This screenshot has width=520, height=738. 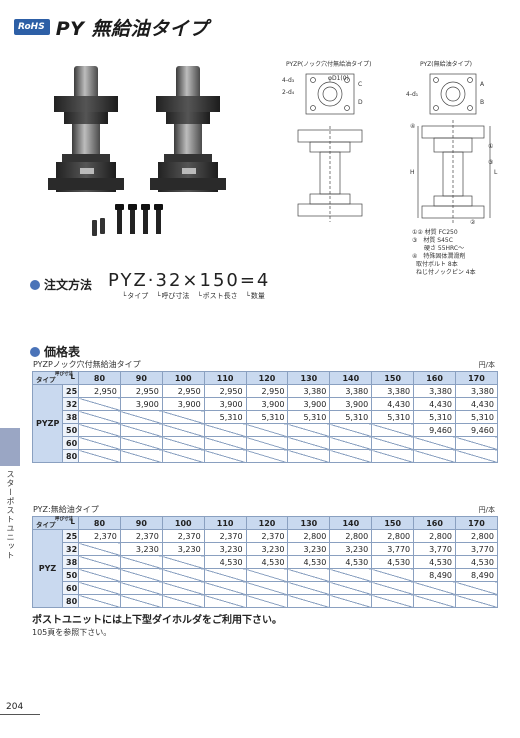 What do you see at coordinates (265, 430) in the screenshot?
I see `table-row: 50 9,460 9,460` at bounding box center [265, 430].